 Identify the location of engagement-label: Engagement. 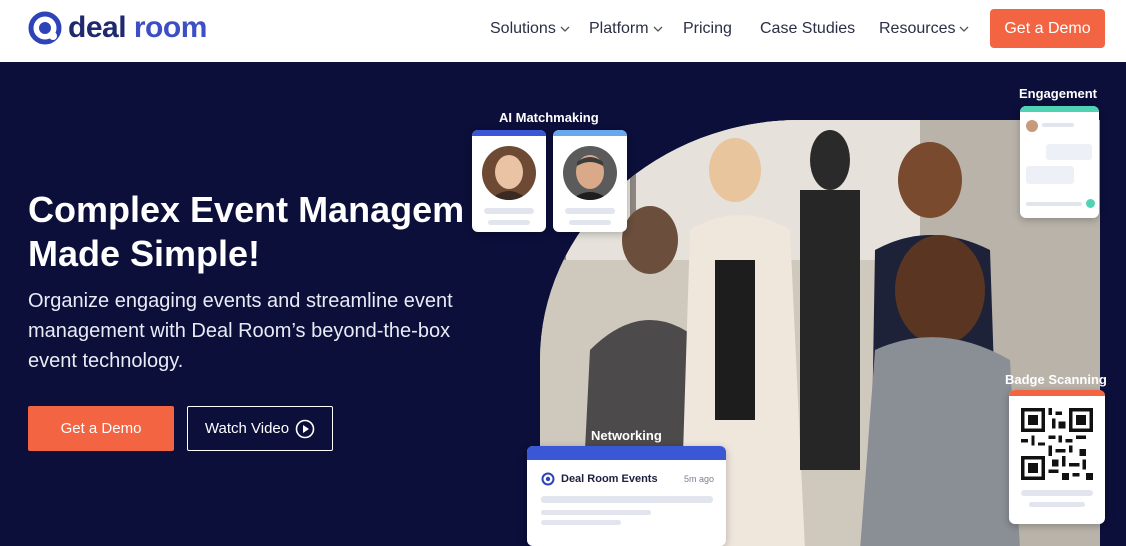
(1058, 93).